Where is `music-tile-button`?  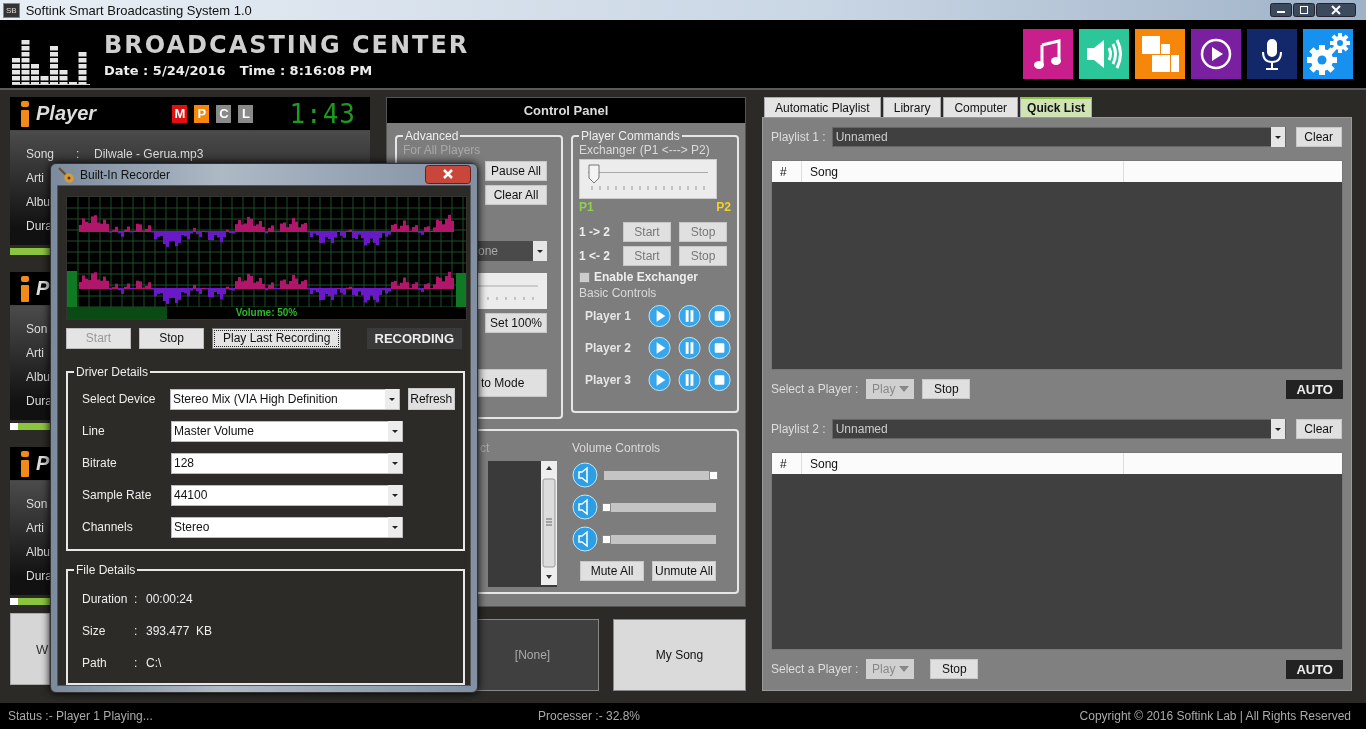
music-tile-button is located at coordinates (1048, 54).